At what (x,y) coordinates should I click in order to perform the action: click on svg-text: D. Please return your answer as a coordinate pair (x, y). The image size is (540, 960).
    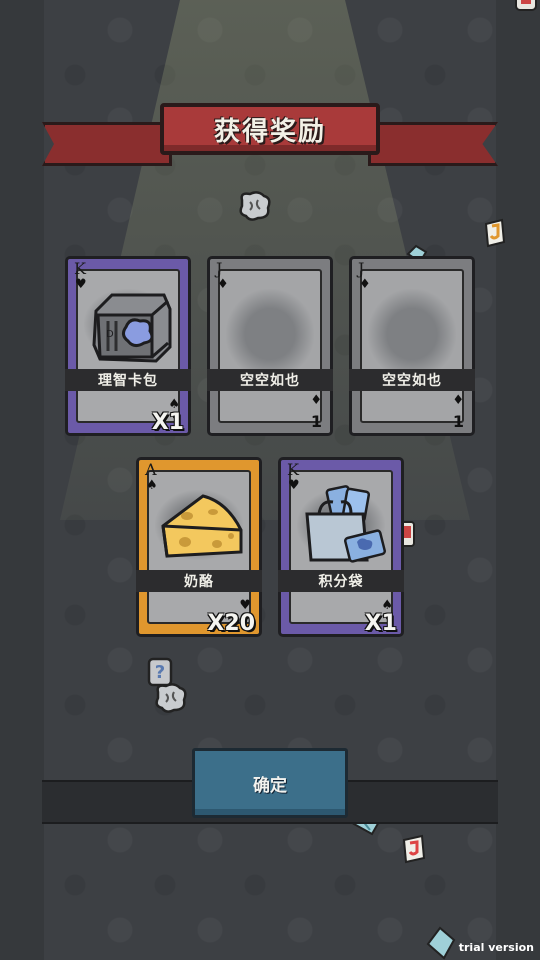
    Looking at the image, I should click on (110, 334).